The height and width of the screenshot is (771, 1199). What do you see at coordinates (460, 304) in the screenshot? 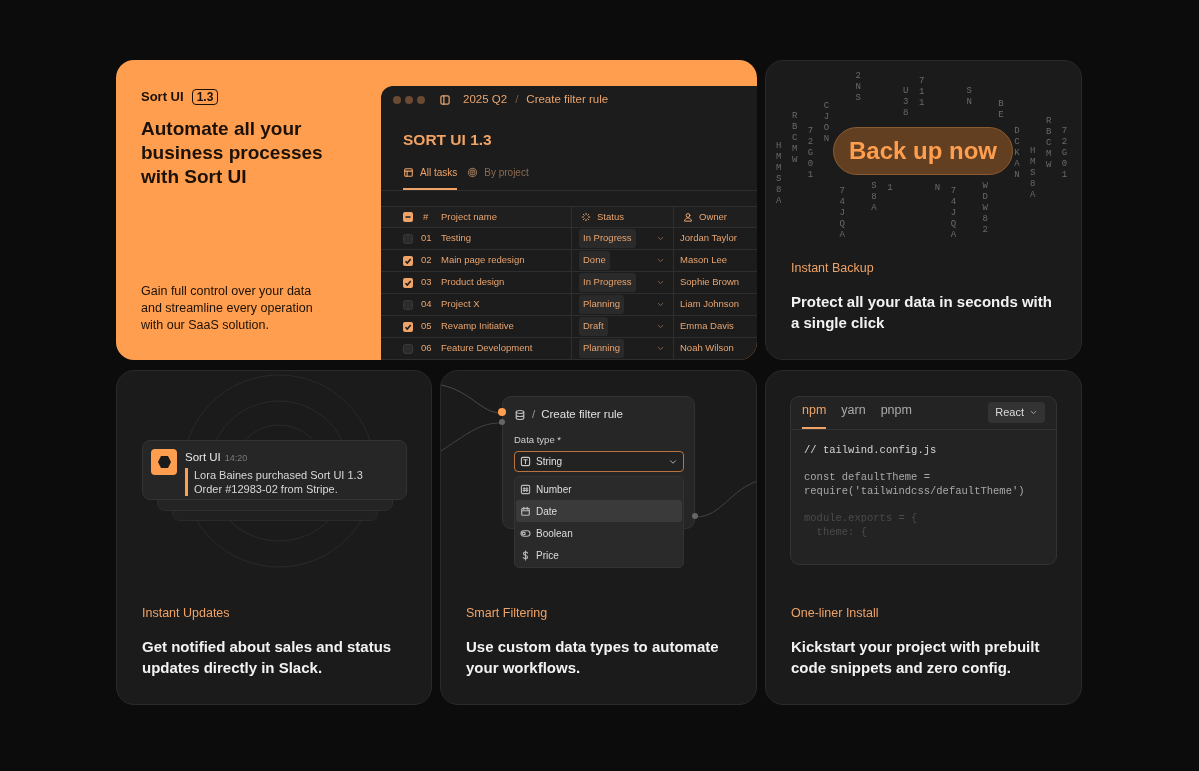
I see `project-name: Project X` at bounding box center [460, 304].